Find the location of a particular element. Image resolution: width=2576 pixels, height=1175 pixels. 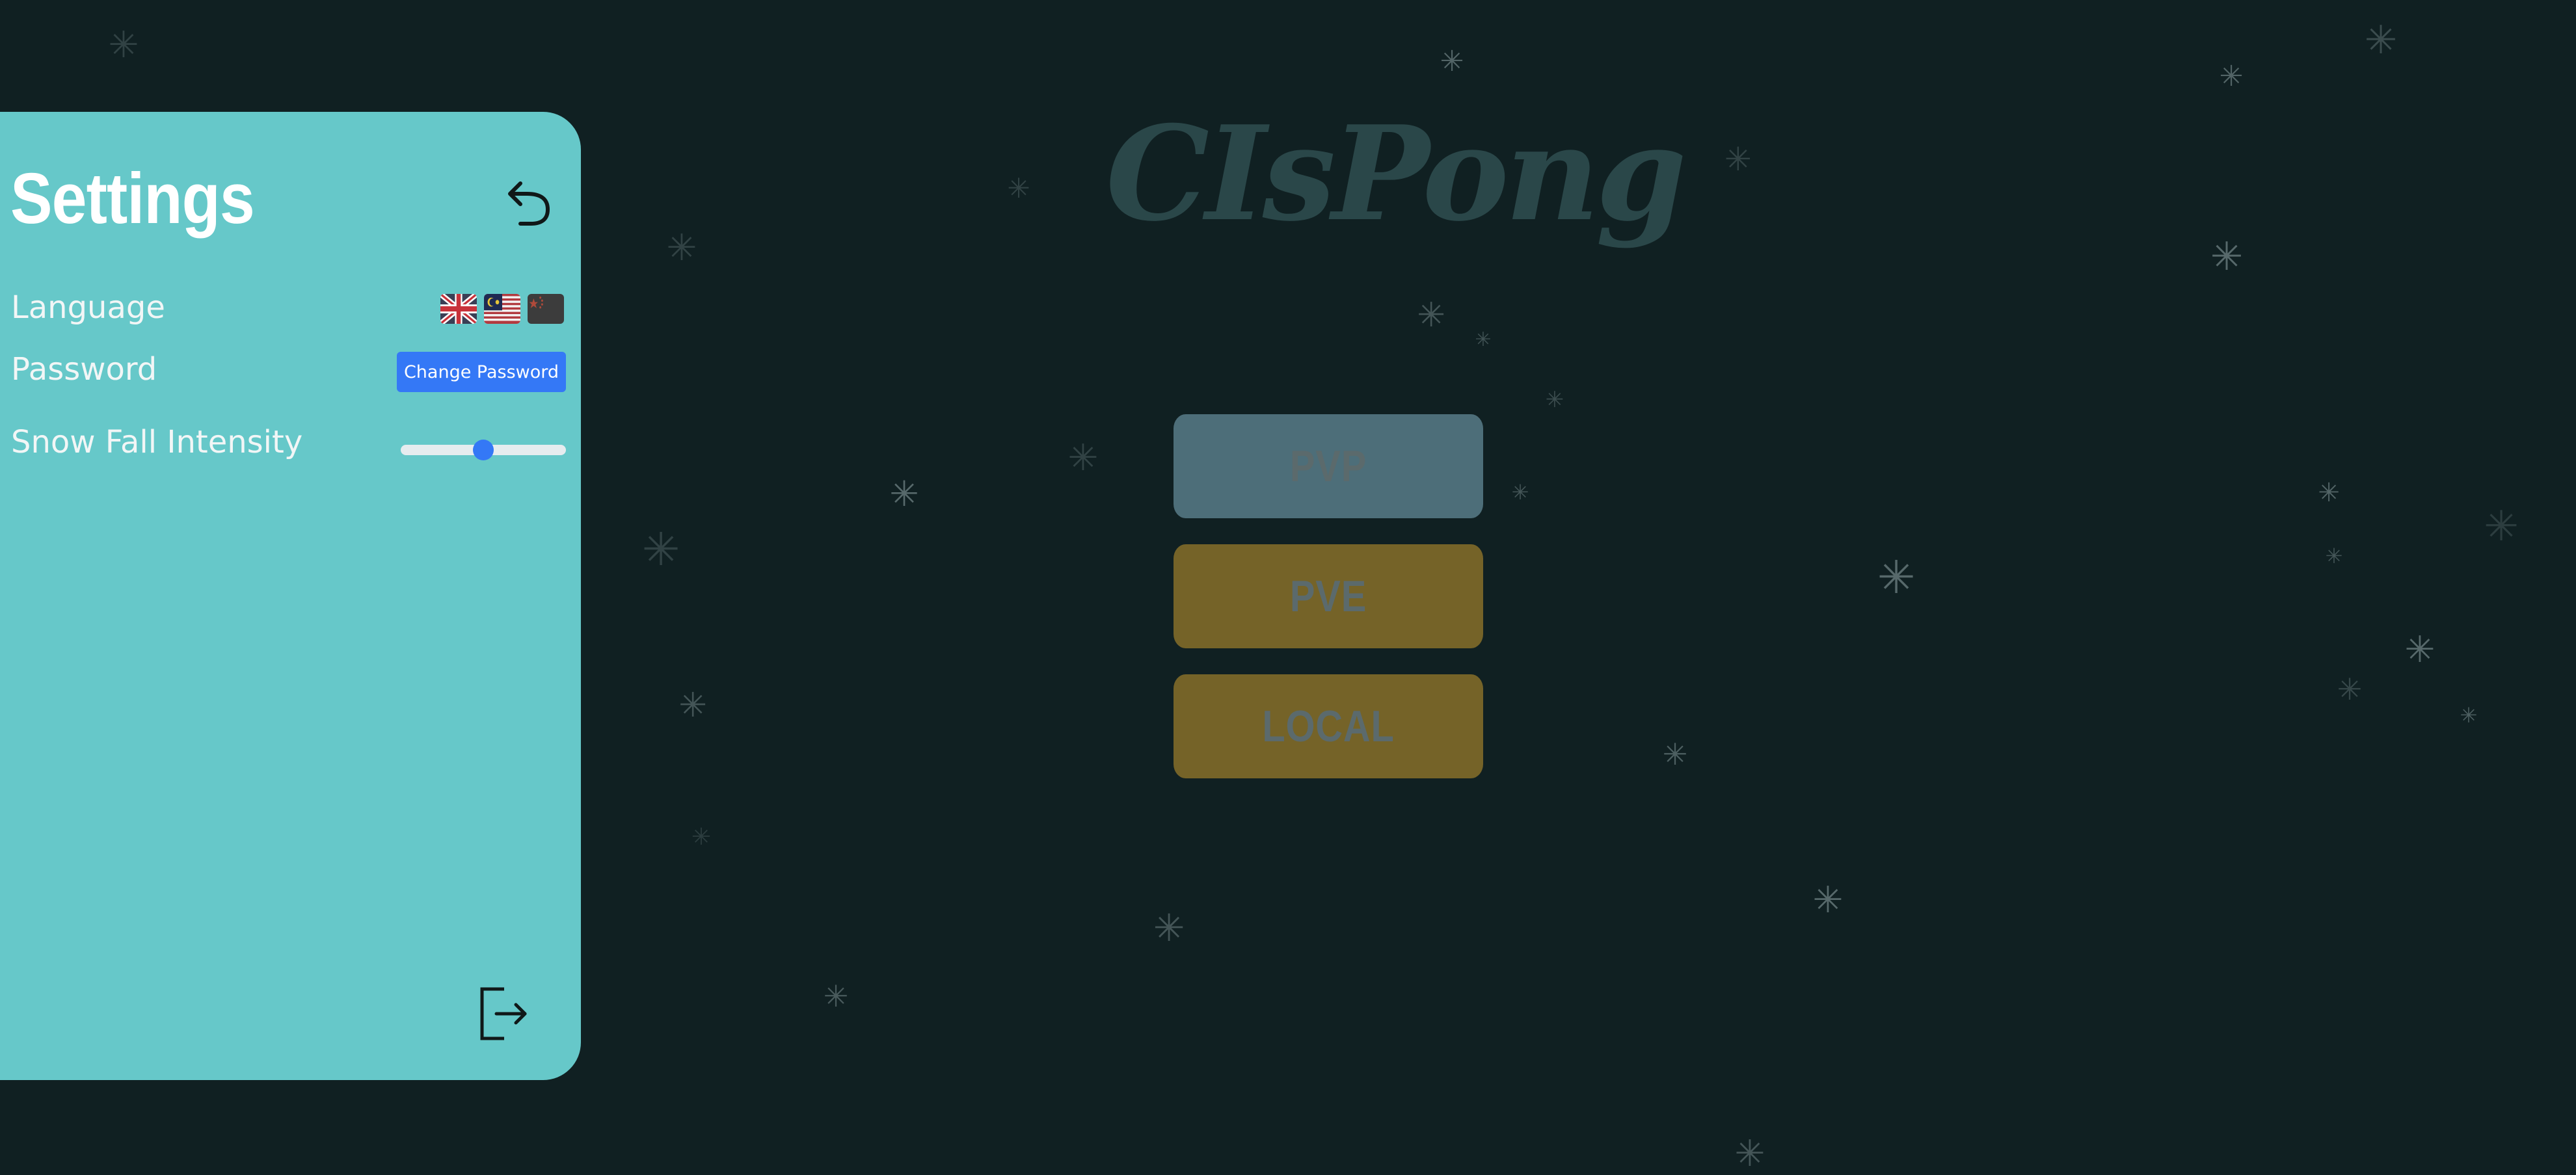

password-label: Password is located at coordinates (84, 370).